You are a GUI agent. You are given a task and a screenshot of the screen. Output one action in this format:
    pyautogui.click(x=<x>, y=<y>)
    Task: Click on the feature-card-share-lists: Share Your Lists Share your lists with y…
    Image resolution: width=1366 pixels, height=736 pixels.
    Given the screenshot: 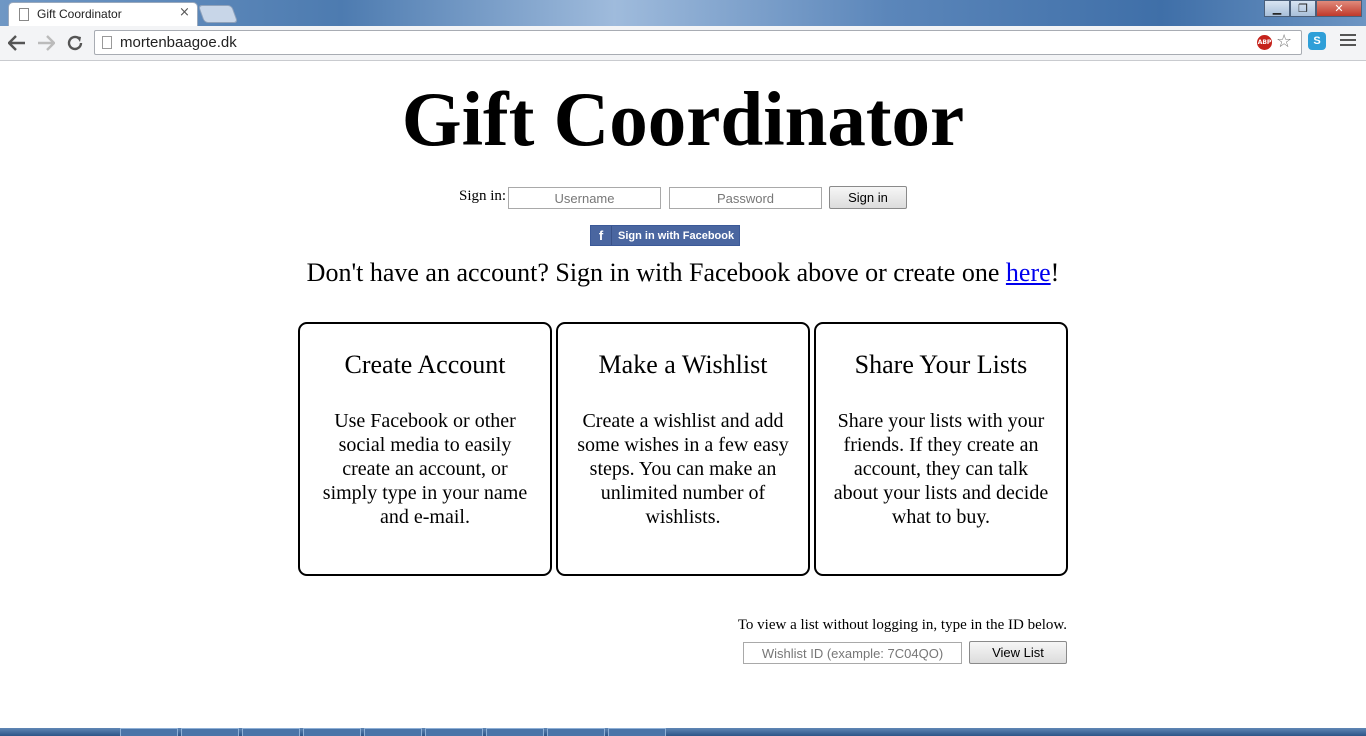 What is the action you would take?
    pyautogui.click(x=941, y=449)
    